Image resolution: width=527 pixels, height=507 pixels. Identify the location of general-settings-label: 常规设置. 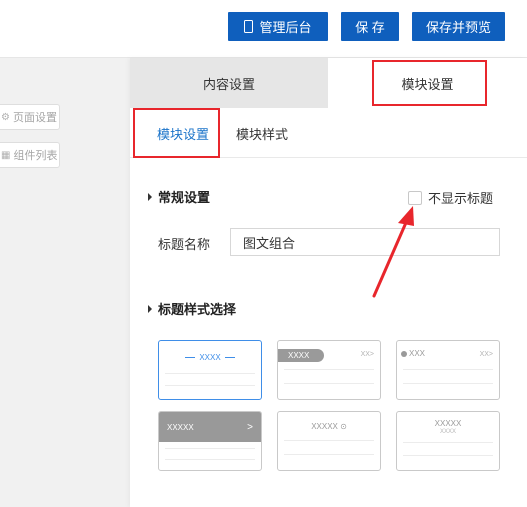
(184, 197).